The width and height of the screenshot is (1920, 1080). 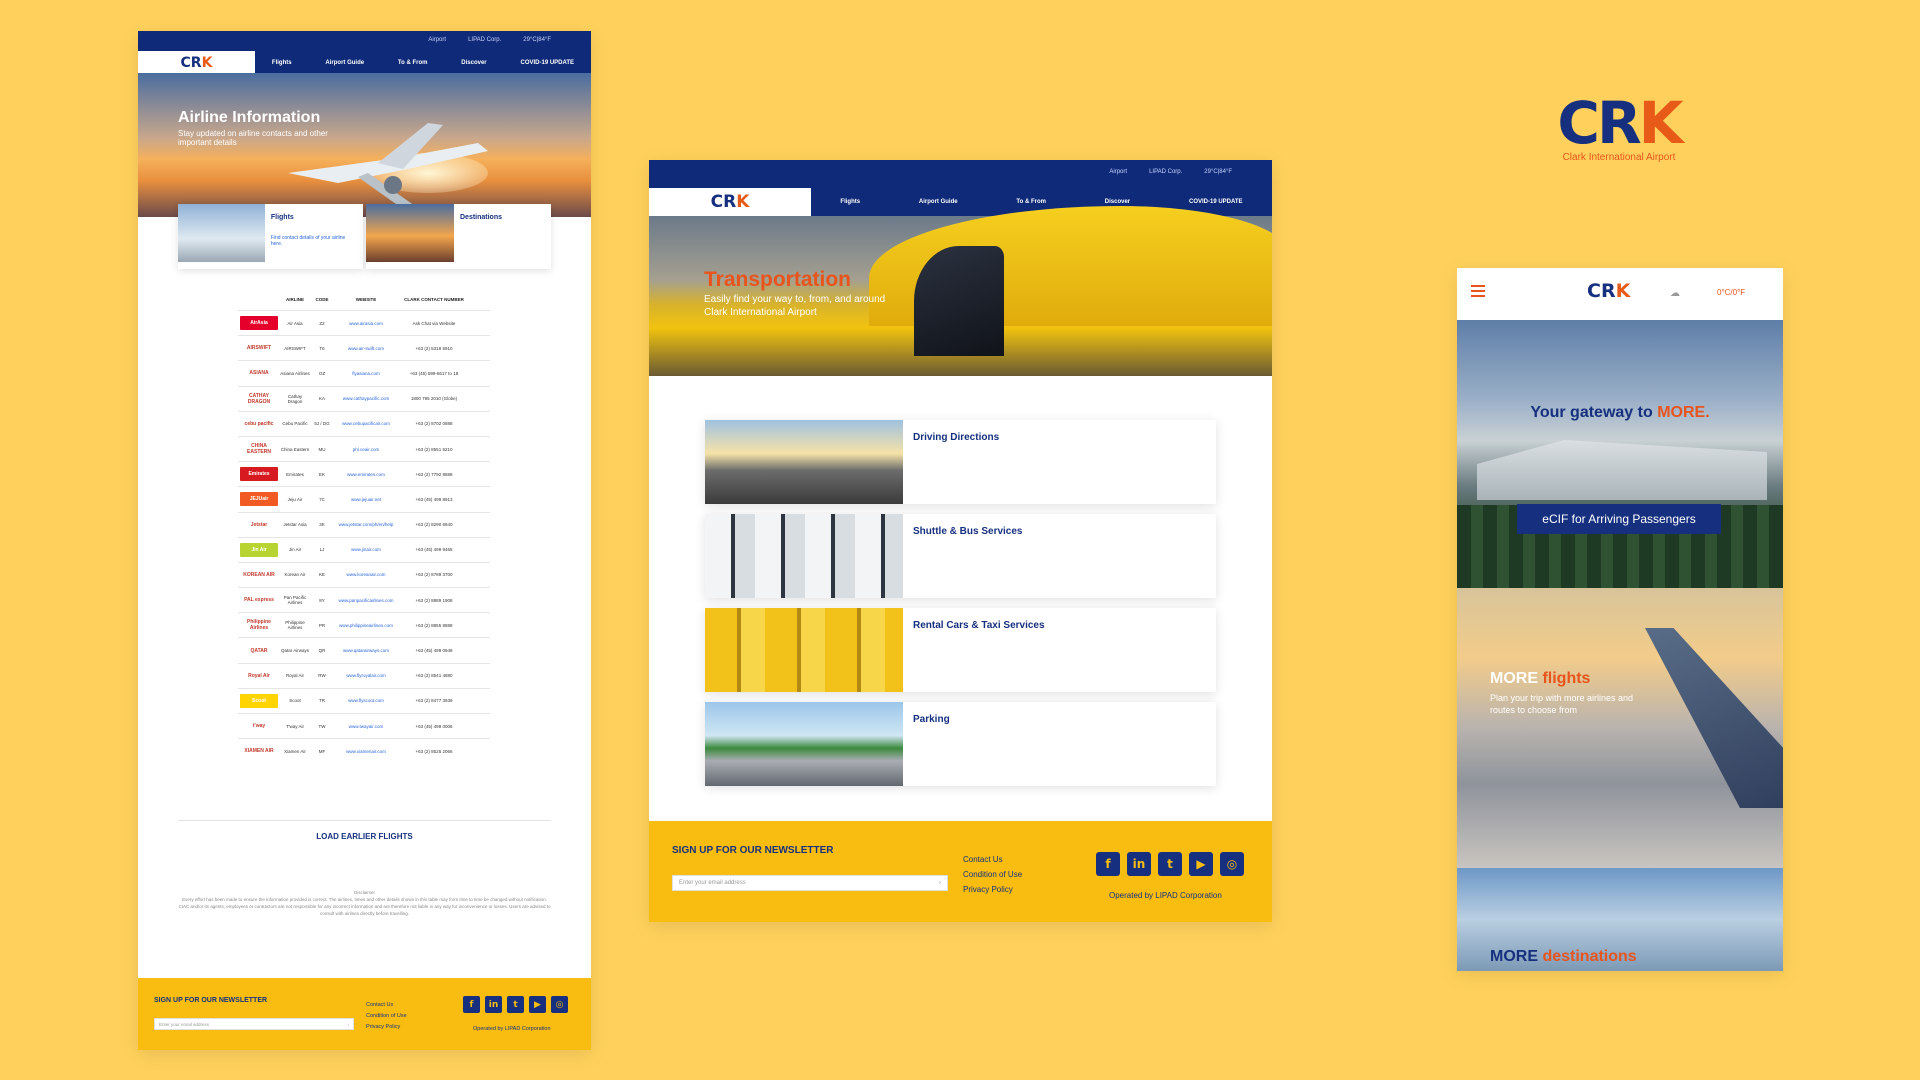 I want to click on parking-card: Parking, so click(x=960, y=744).